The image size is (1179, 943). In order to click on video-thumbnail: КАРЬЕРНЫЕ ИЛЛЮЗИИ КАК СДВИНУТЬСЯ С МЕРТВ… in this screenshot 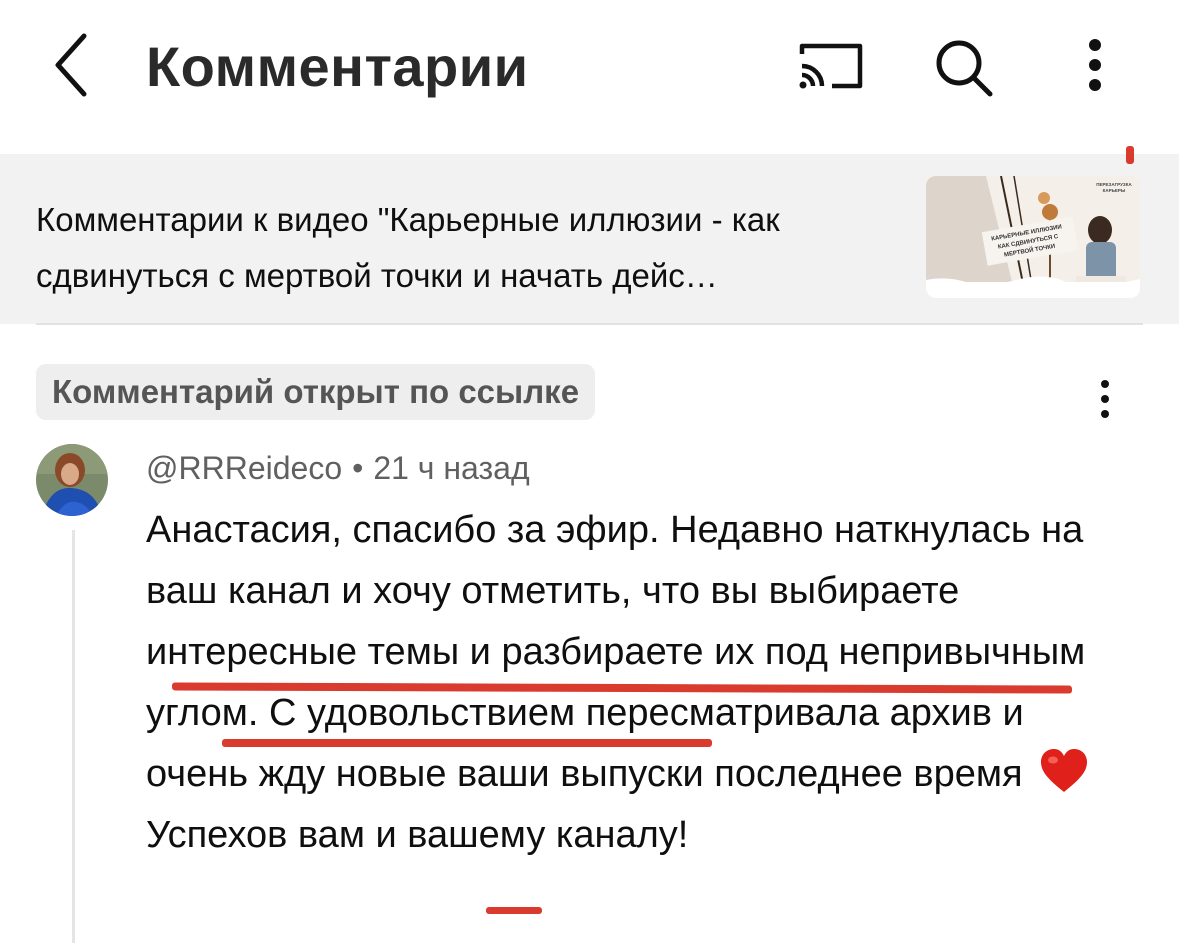, I will do `click(1033, 237)`.